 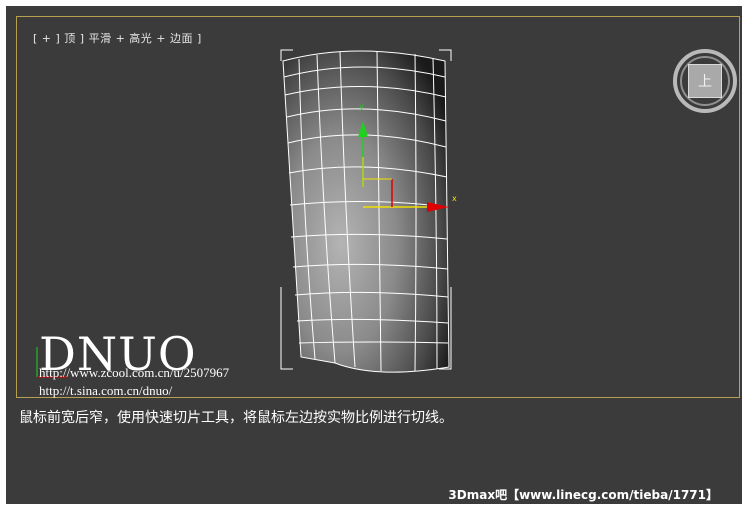 What do you see at coordinates (361, 106) in the screenshot?
I see `gizmo-y-label: y` at bounding box center [361, 106].